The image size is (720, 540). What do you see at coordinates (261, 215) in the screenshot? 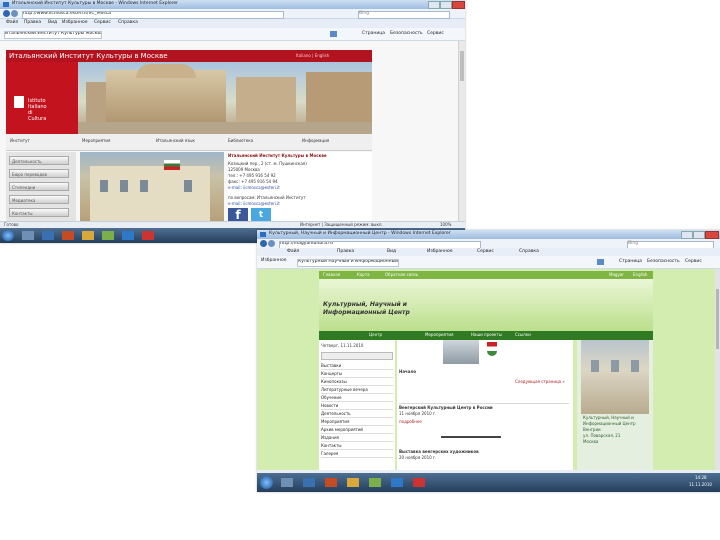
I see `twitter-icon: t` at bounding box center [261, 215].